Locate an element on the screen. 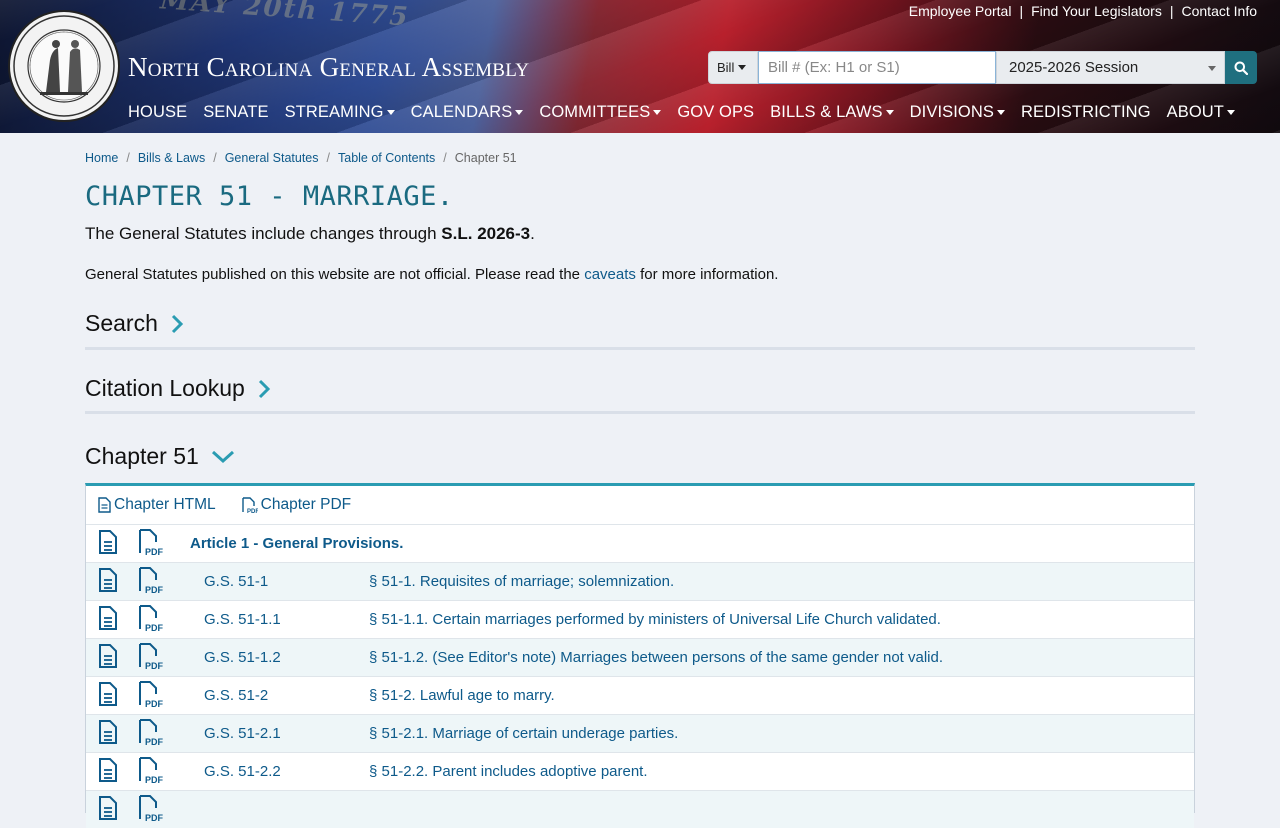 This screenshot has width=1280, height=828. section-cell: § 51-2. Lawful age to marry. is located at coordinates (781, 696).